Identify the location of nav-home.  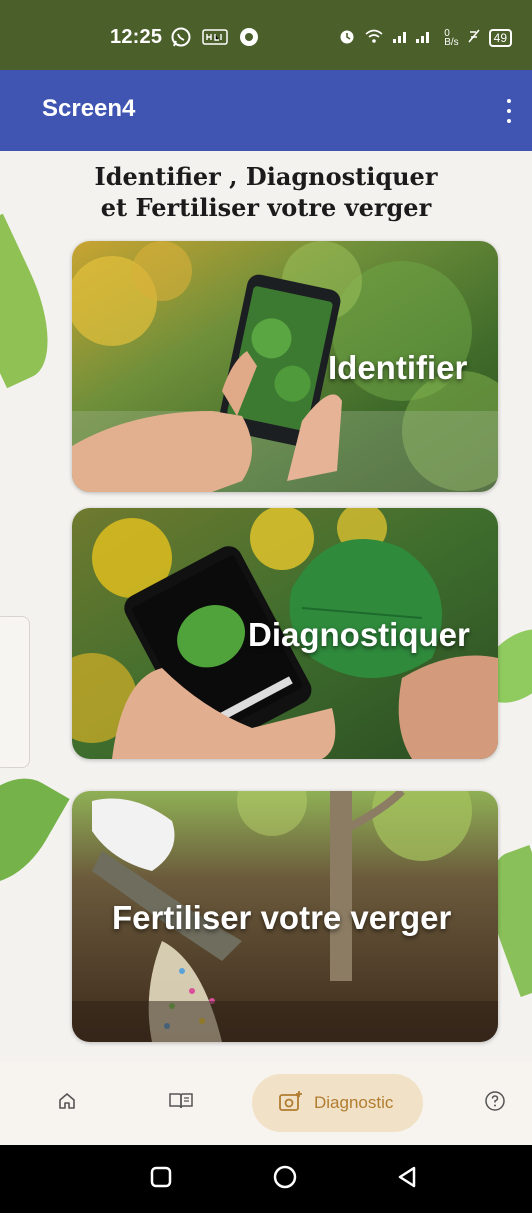
(67, 1103).